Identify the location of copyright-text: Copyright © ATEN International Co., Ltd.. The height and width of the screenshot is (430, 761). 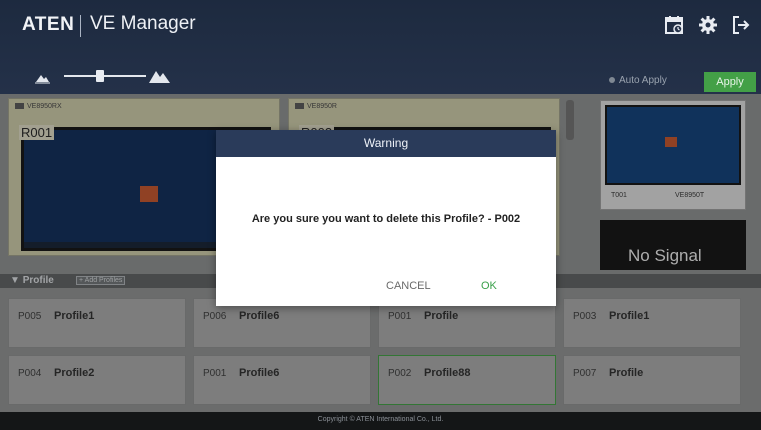
(380, 419).